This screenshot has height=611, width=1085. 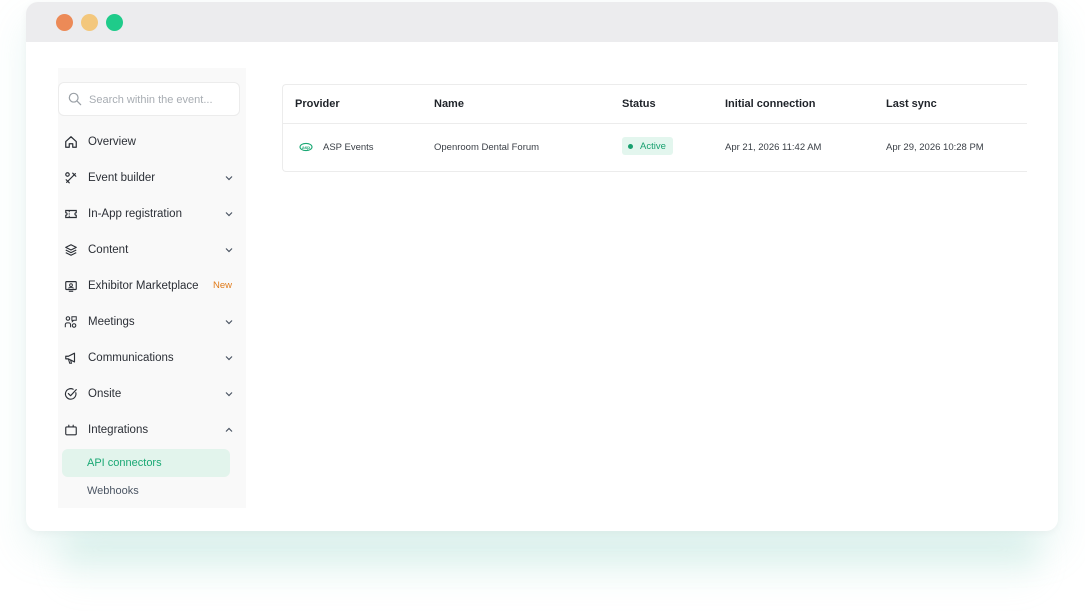 I want to click on sidebar-item-label: Communications, so click(x=131, y=358).